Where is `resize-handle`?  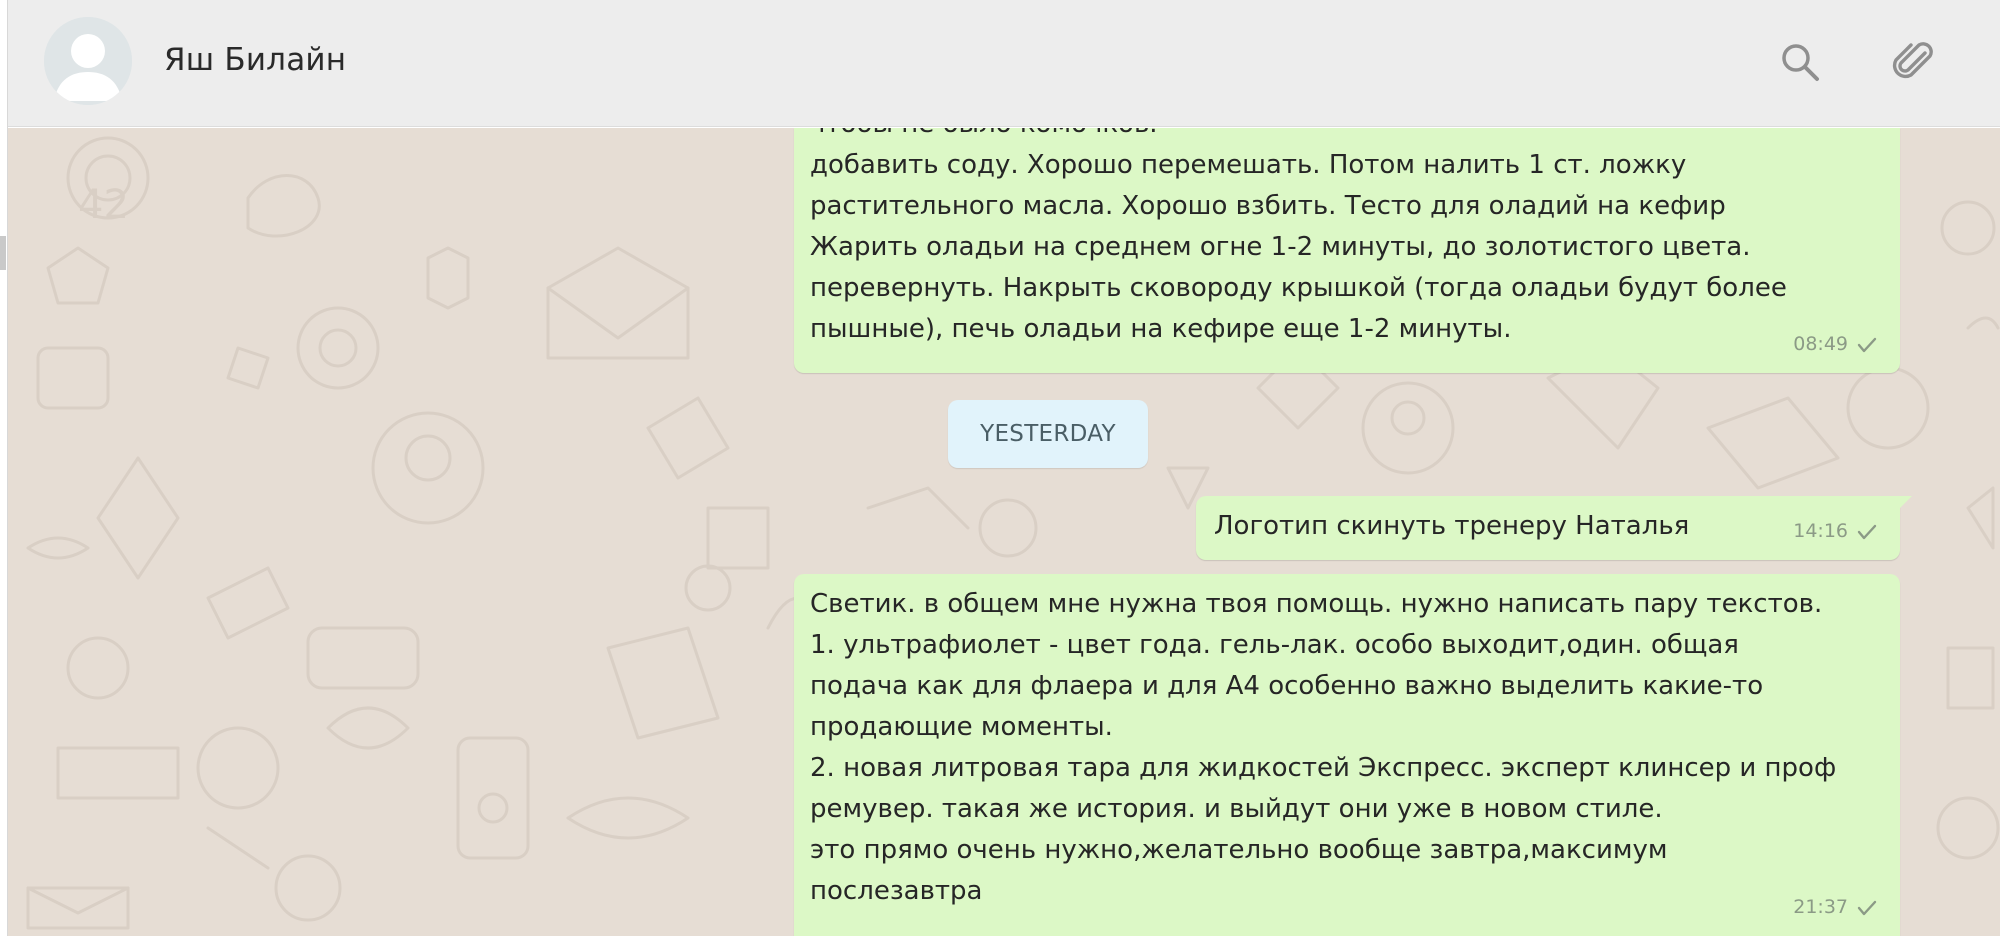 resize-handle is located at coordinates (3, 253).